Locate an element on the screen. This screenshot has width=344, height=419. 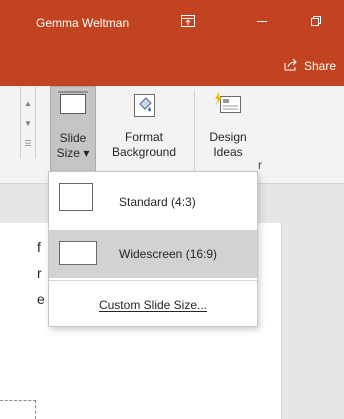
design-ideas-label-2: Ideas is located at coordinates (228, 152).